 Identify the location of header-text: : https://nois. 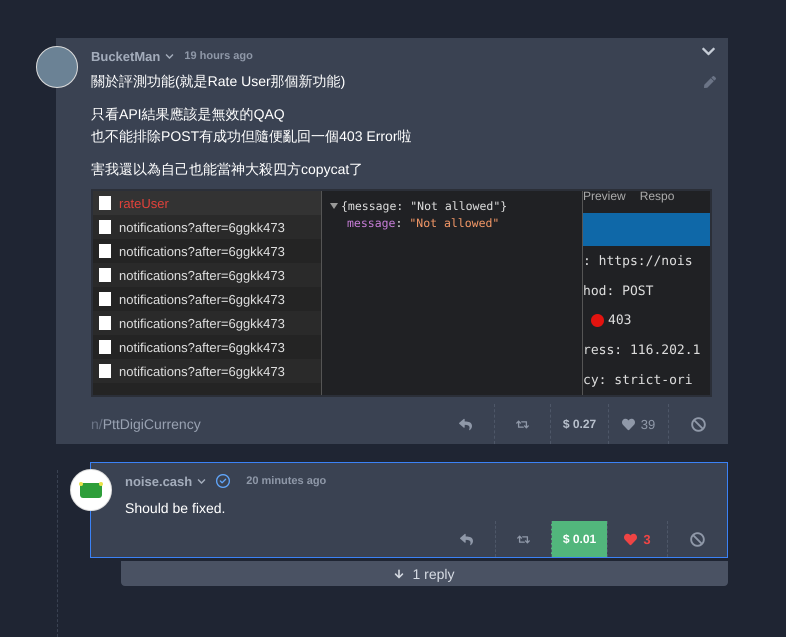
(638, 261).